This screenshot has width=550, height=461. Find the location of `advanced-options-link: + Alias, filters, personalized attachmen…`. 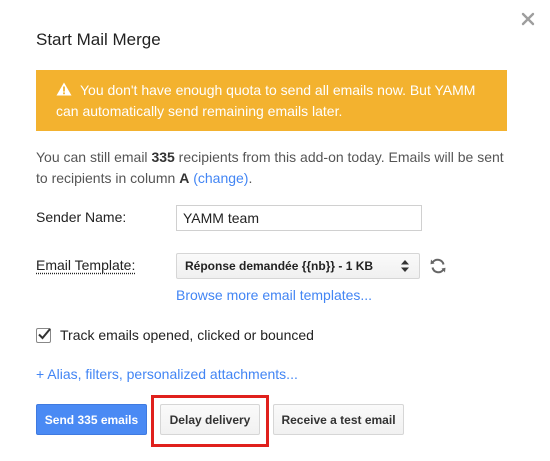

advanced-options-link: + Alias, filters, personalized attachmen… is located at coordinates (167, 374).